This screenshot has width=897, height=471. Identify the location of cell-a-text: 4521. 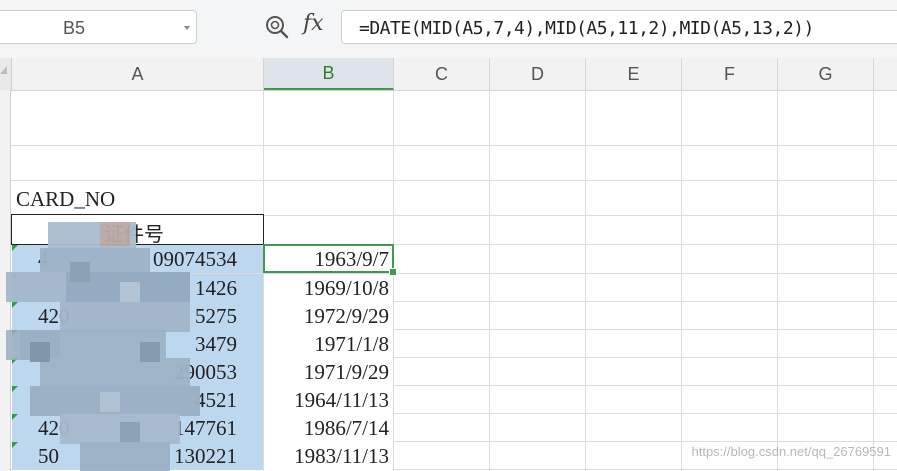
(216, 400).